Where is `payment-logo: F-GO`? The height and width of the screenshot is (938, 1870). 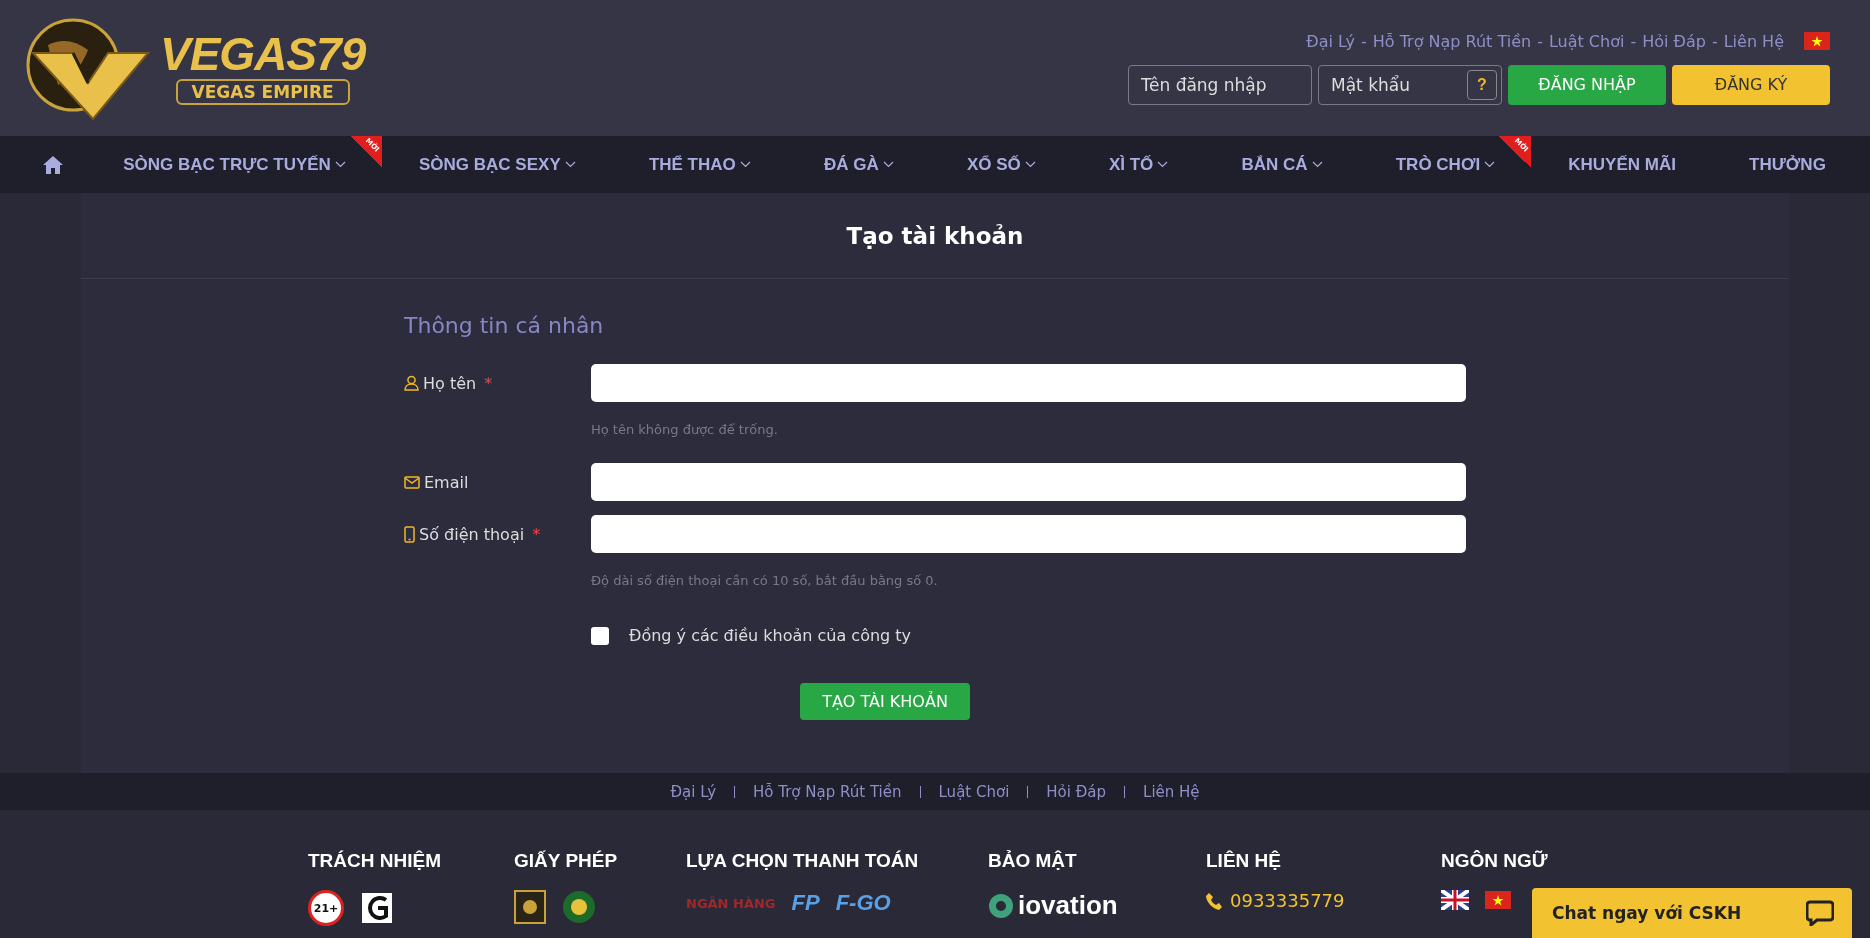
payment-logo: F-GO is located at coordinates (863, 903).